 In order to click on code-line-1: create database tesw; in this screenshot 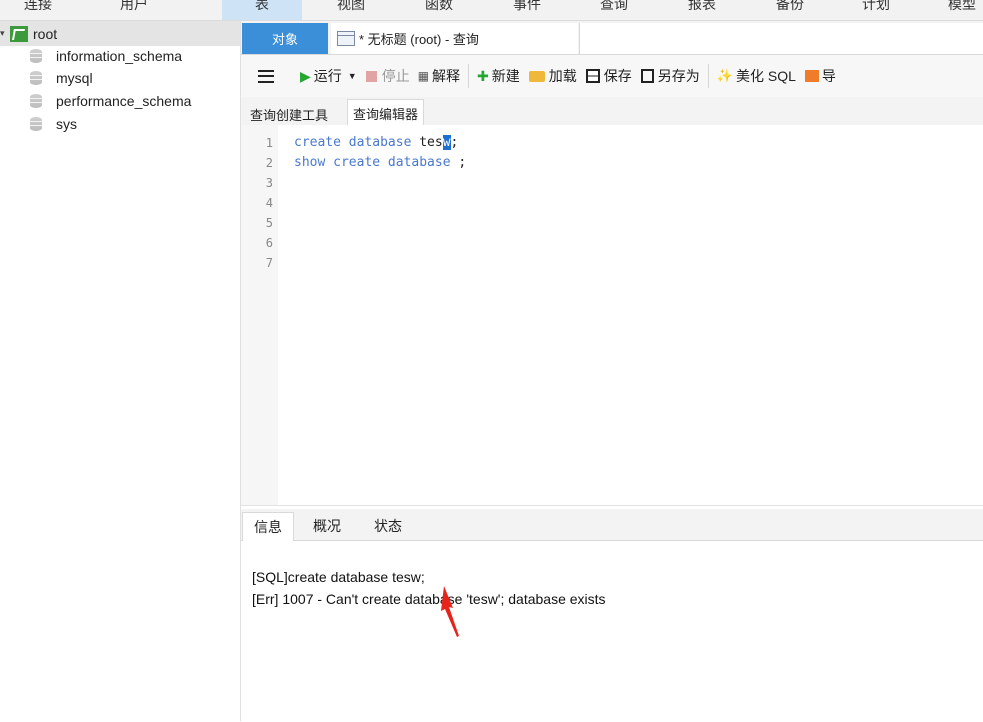, I will do `click(376, 143)`.